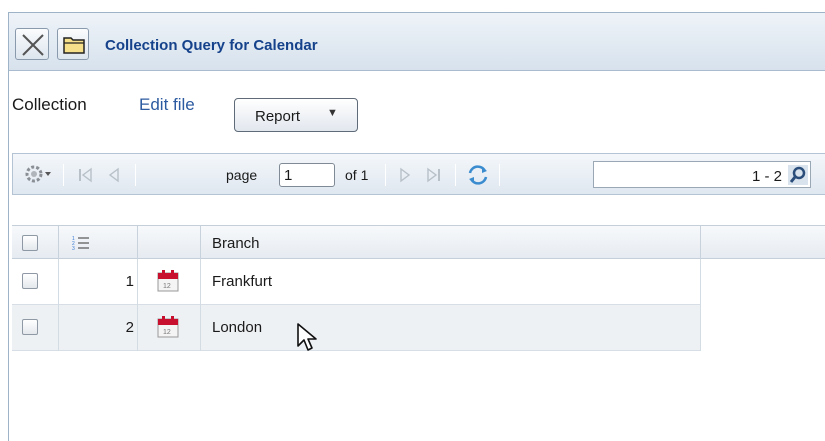  I want to click on search-input: 1 - 2, so click(702, 174).